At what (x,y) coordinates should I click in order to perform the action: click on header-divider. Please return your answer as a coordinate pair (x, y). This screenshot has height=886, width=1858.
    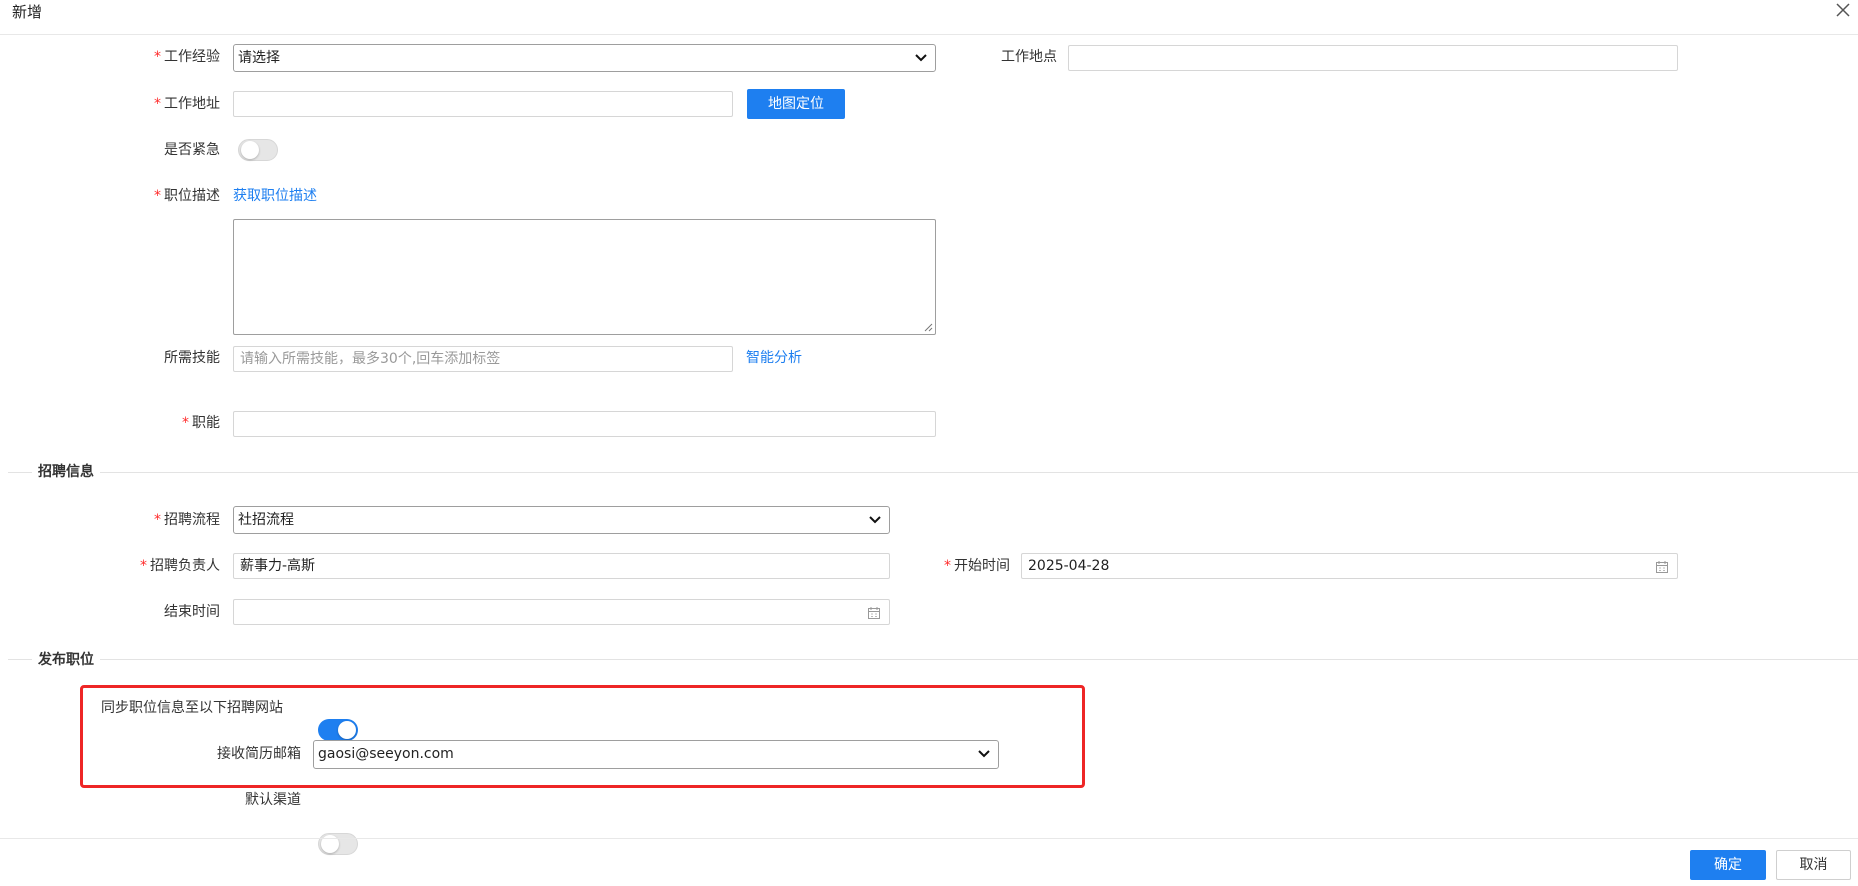
    Looking at the image, I should click on (929, 34).